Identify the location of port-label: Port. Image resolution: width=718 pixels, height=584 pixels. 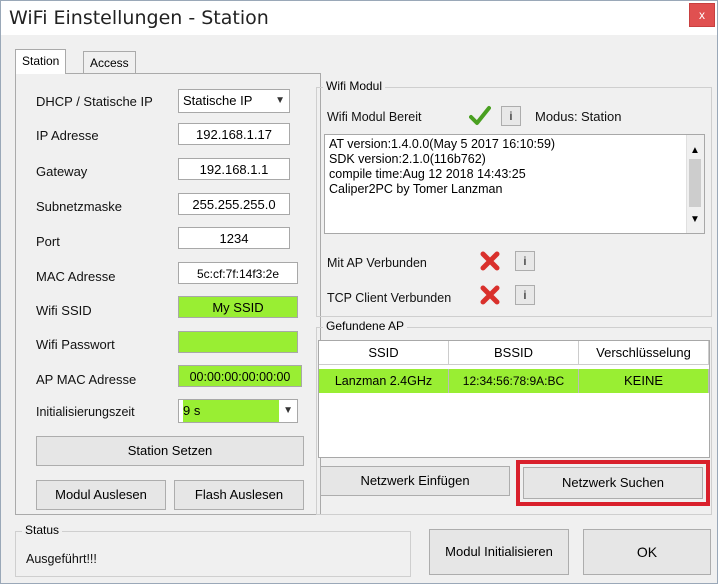
(48, 241).